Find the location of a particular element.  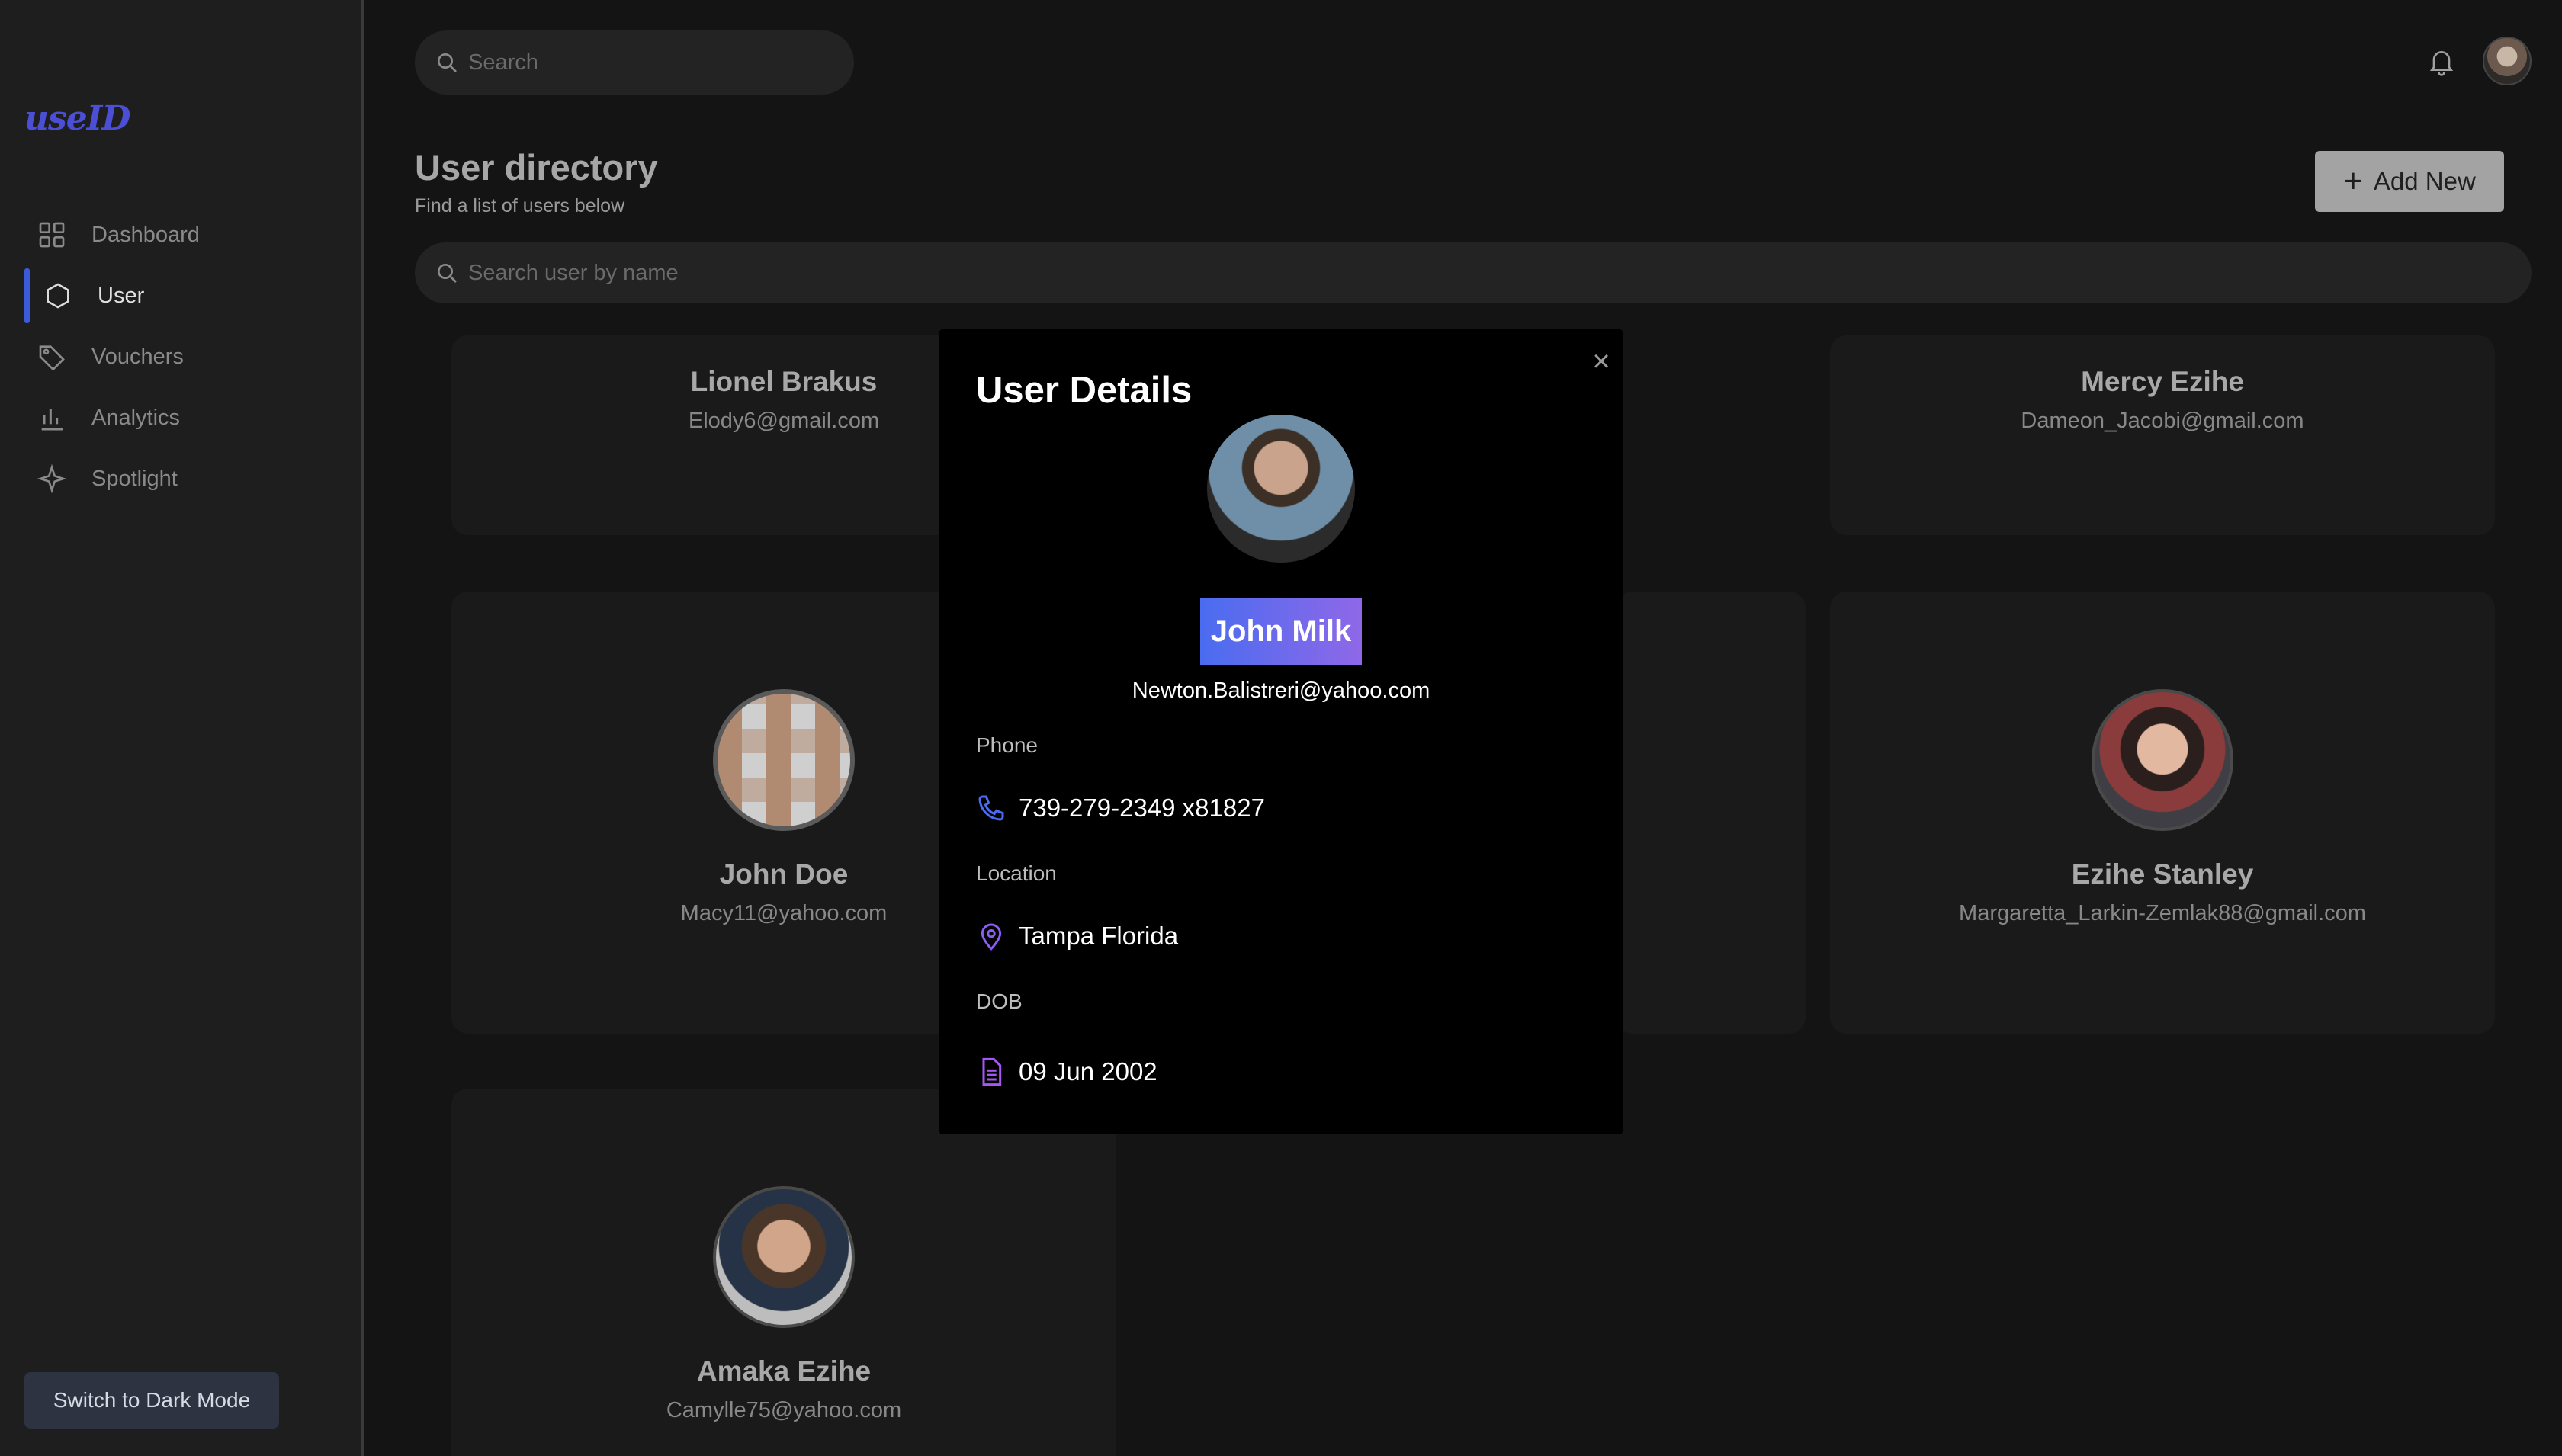

modal-user-name: John Milk is located at coordinates (1281, 631).